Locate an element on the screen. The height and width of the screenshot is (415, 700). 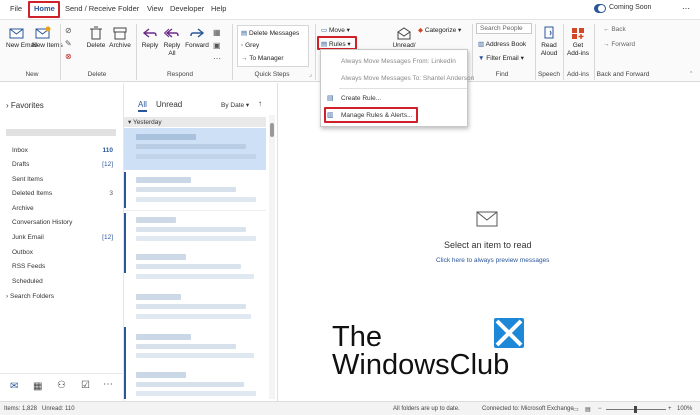
envelope-icon is located at coordinates (487, 219).